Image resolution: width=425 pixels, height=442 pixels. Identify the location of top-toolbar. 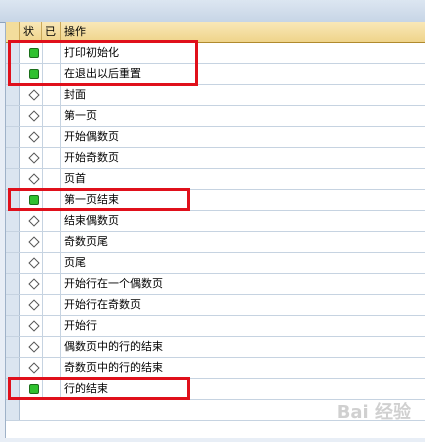
(212, 11).